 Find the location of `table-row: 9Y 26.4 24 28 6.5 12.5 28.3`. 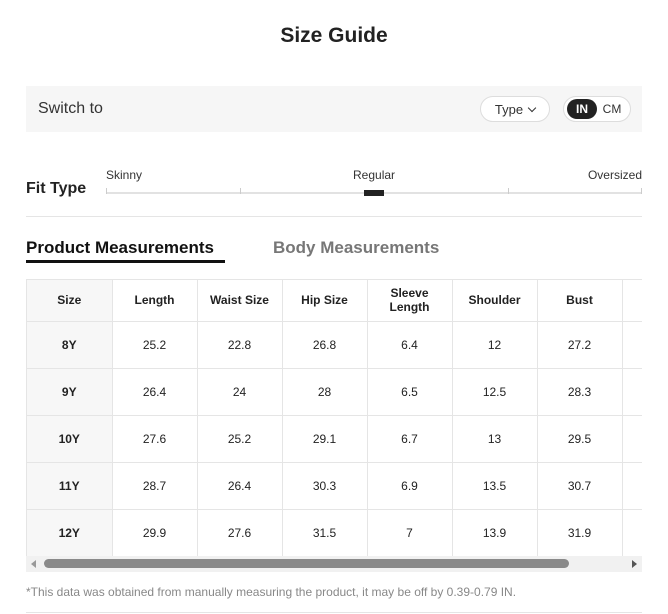

table-row: 9Y 26.4 24 28 6.5 12.5 28.3 is located at coordinates (334, 392).